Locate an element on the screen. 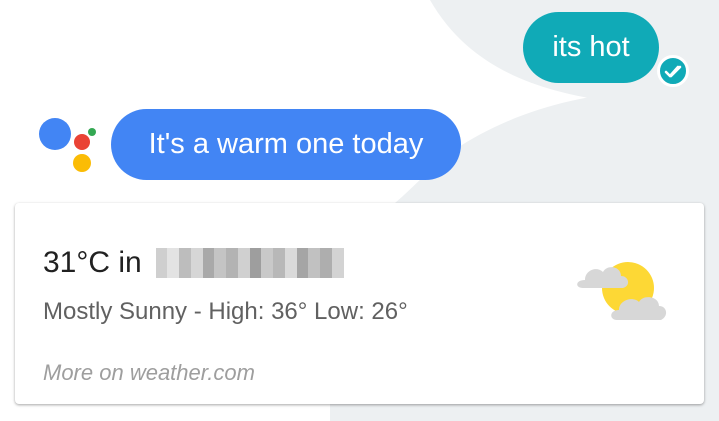 The height and width of the screenshot is (421, 719). assistant-message-text: It's a warm one today is located at coordinates (286, 144).